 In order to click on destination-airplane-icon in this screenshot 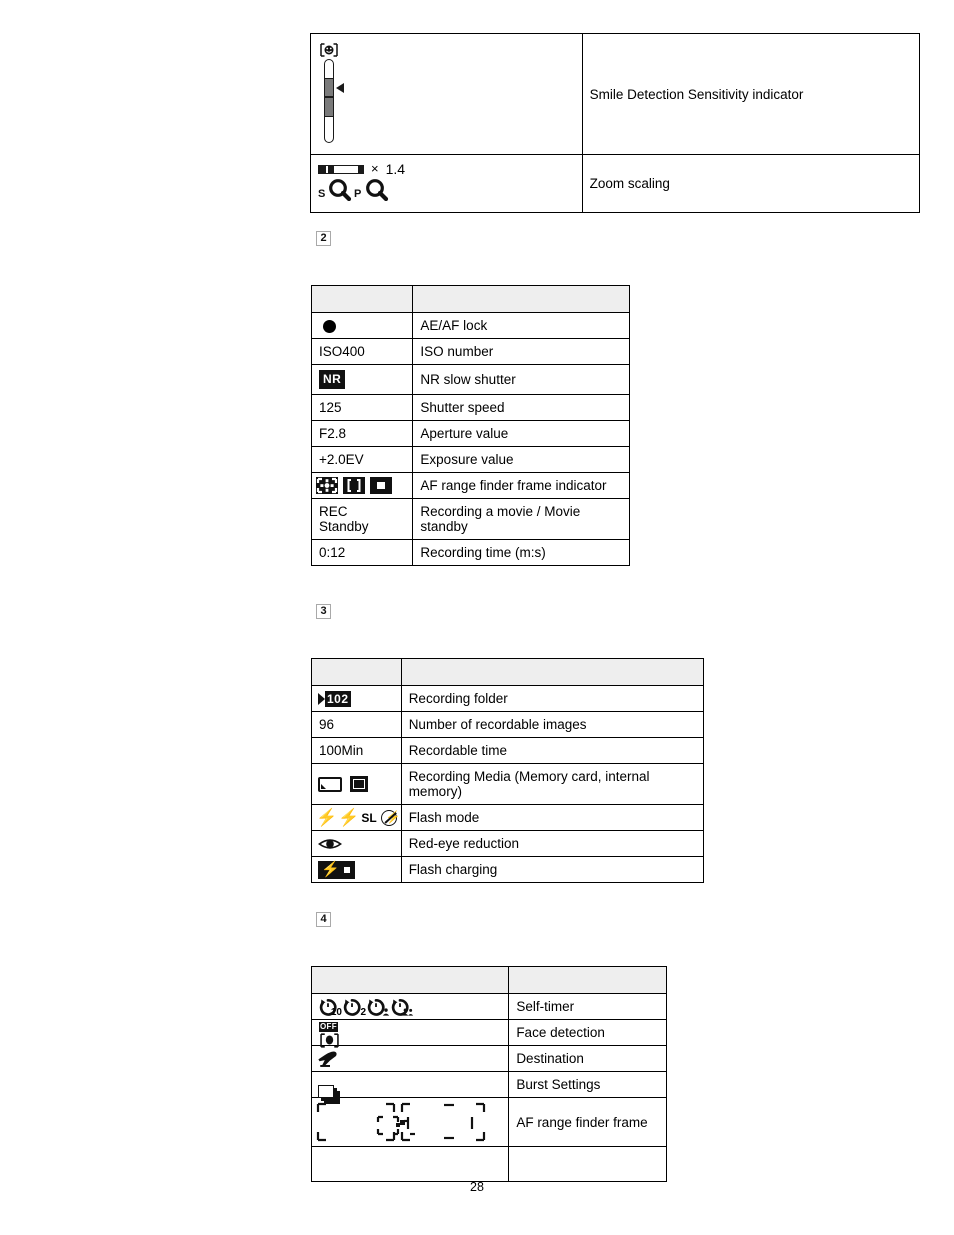, I will do `click(330, 1059)`.